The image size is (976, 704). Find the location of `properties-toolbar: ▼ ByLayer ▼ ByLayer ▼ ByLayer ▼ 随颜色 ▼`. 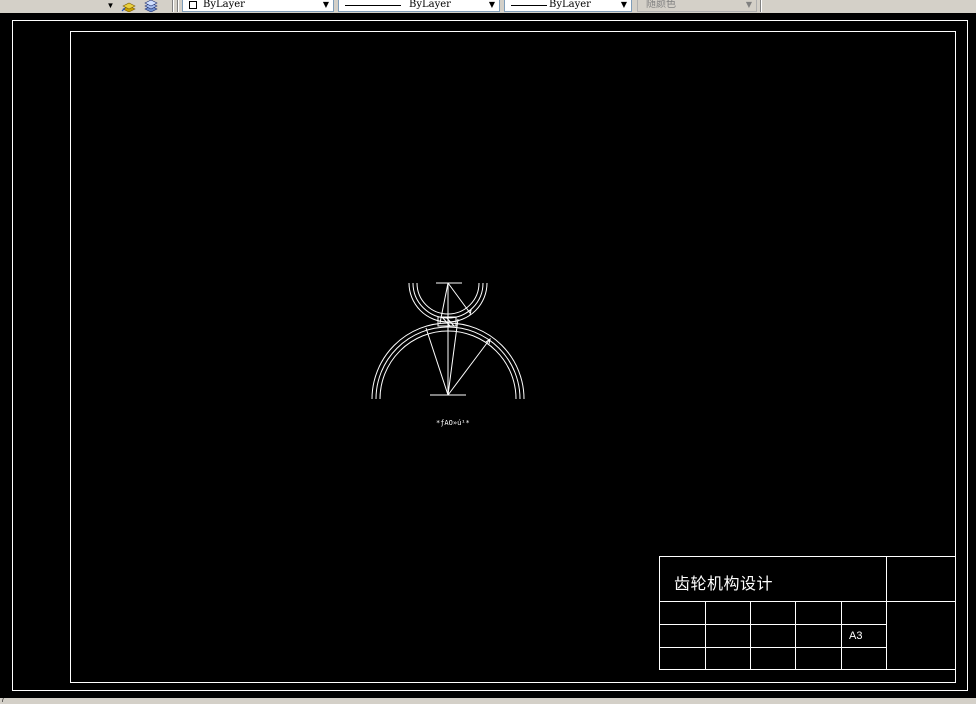

properties-toolbar: ▼ ByLayer ▼ ByLayer ▼ ByLayer ▼ 随颜色 ▼ is located at coordinates (488, 7).